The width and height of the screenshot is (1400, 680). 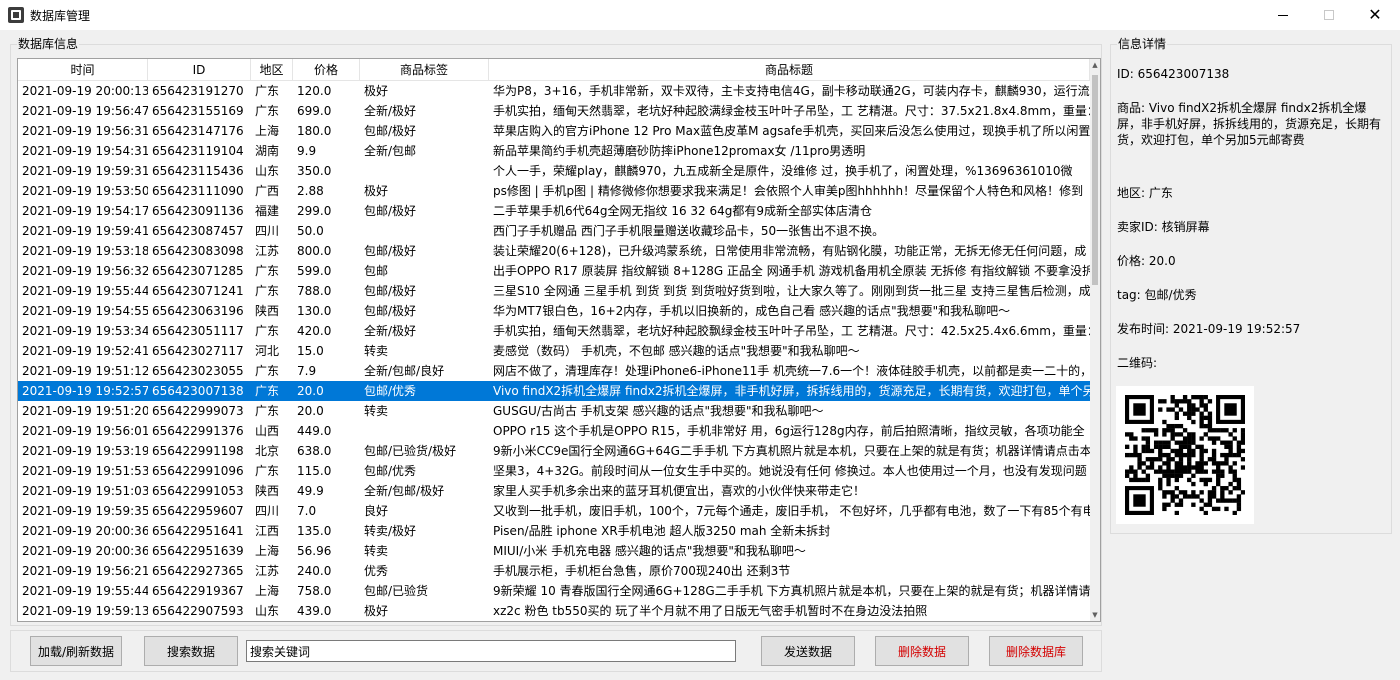 What do you see at coordinates (267, 491) in the screenshot?
I see `cell-region: 陕西` at bounding box center [267, 491].